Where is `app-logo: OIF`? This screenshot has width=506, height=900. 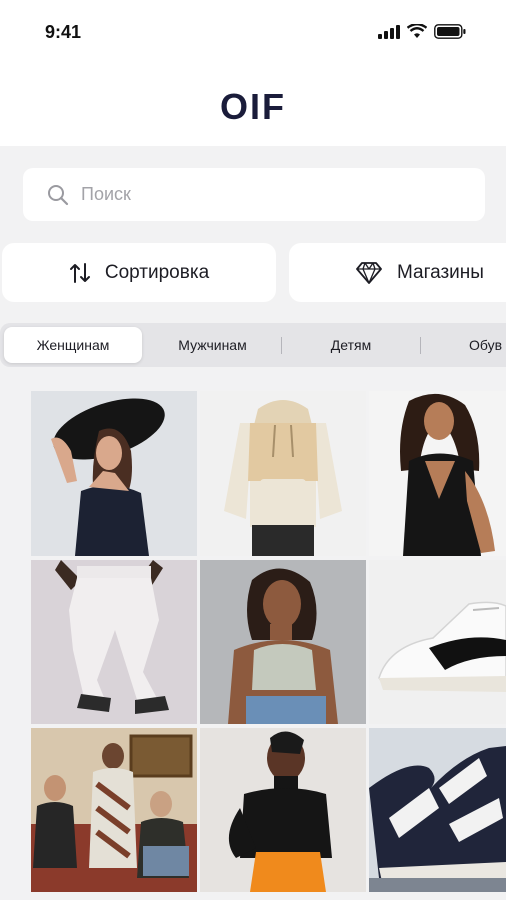
app-logo: OIF is located at coordinates (253, 106).